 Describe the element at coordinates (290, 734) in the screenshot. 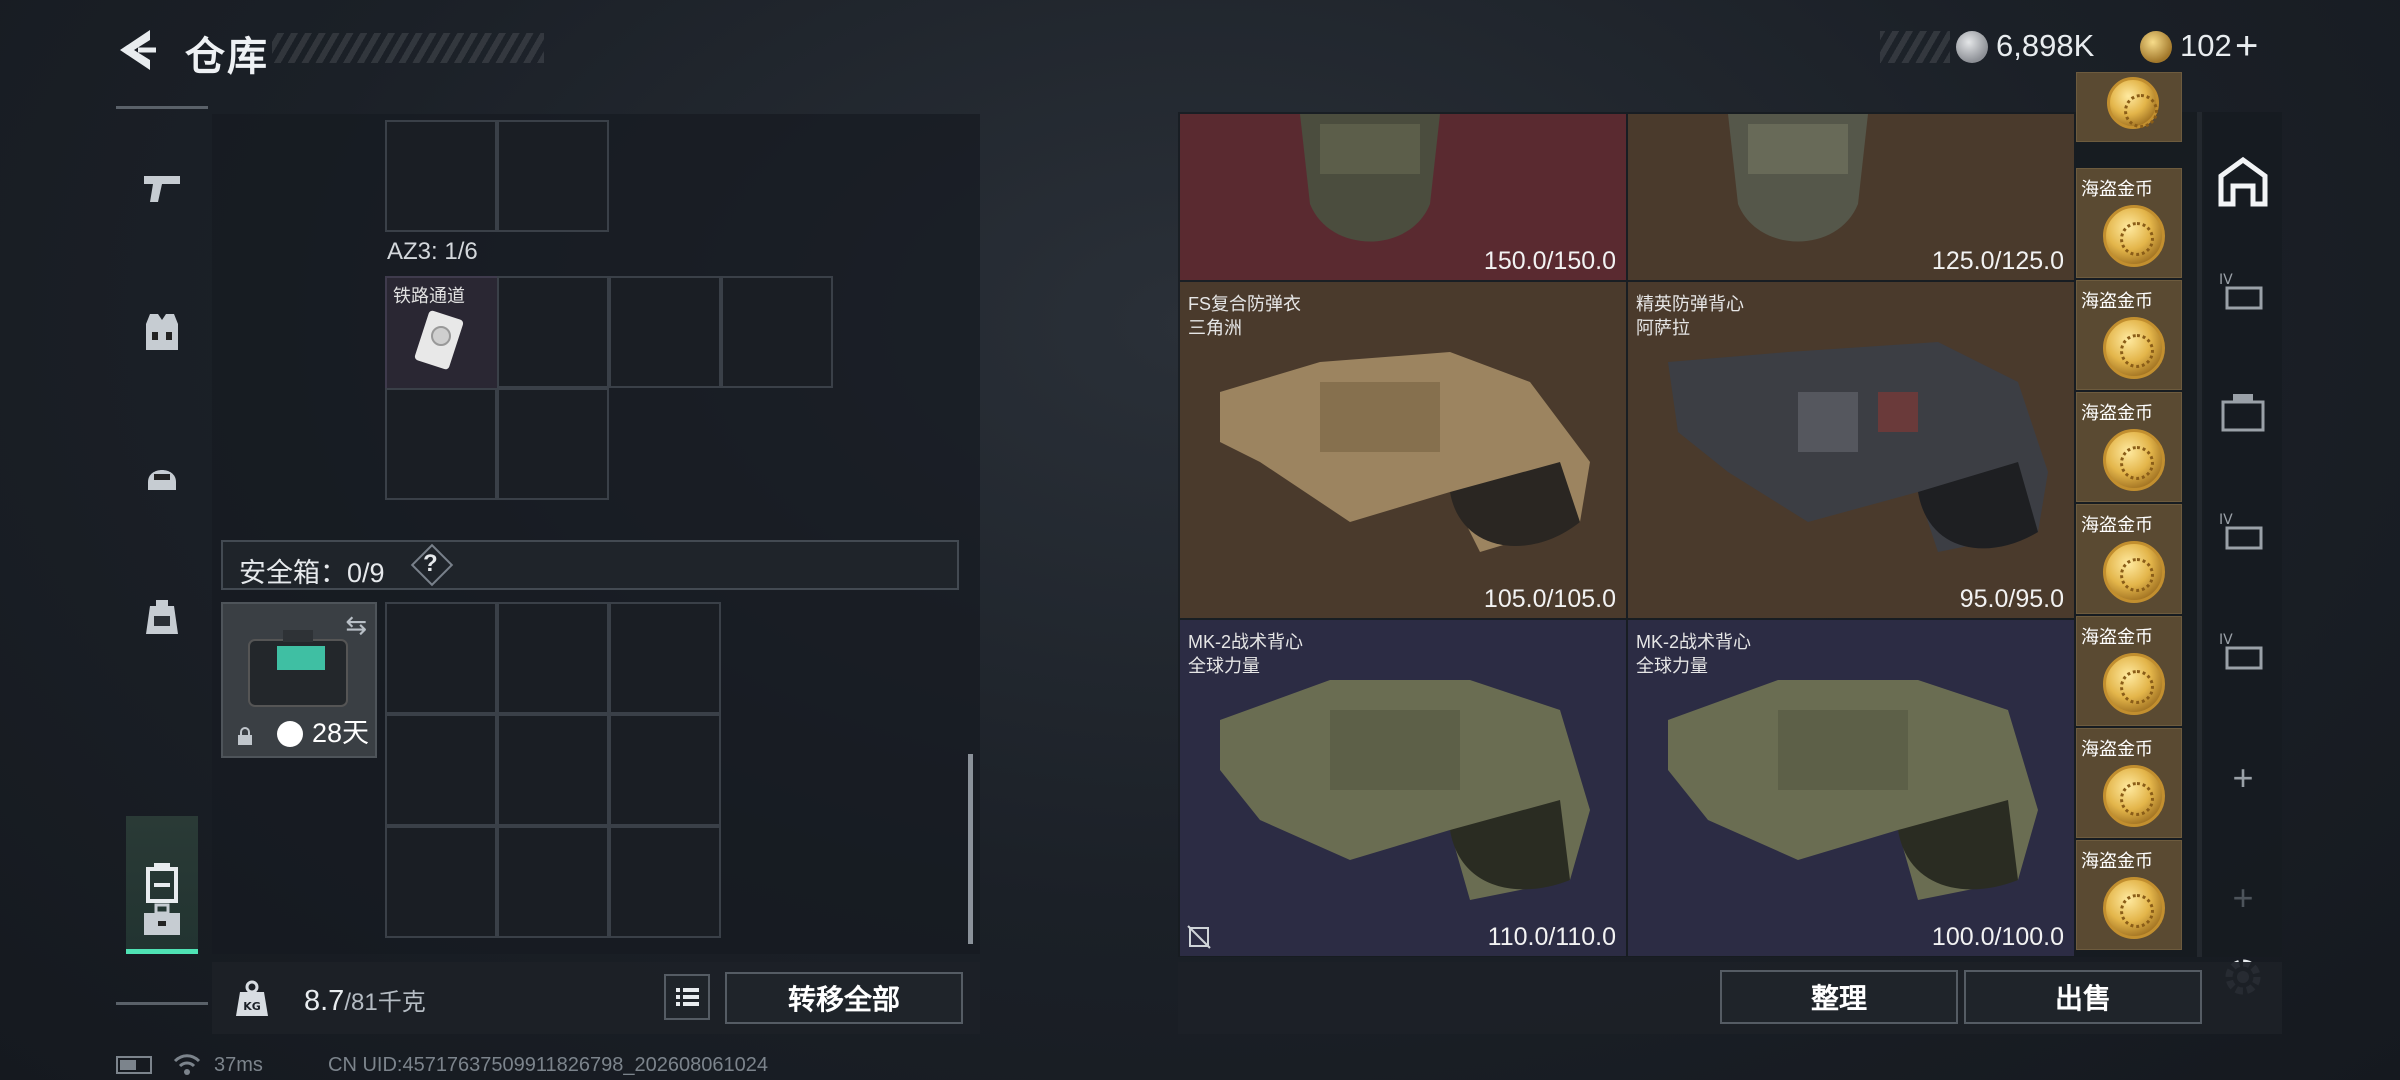

I see `clock-icon` at that location.